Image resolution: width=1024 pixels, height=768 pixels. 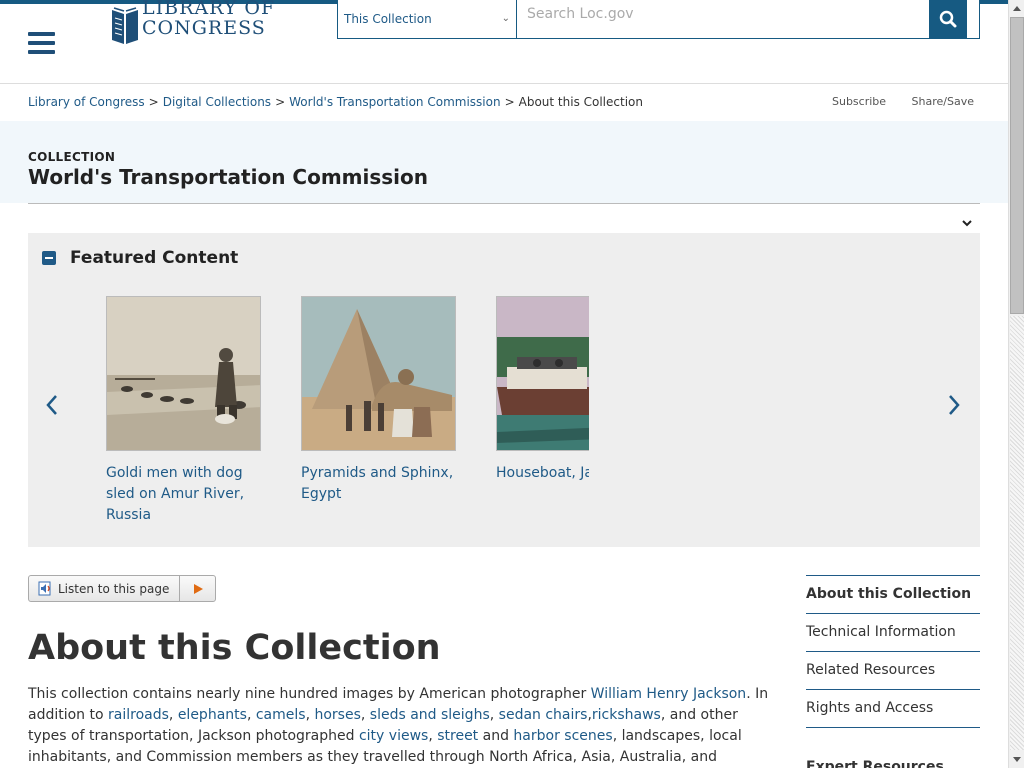 I want to click on utility-links: Subscribe Share/Save, so click(x=892, y=101).